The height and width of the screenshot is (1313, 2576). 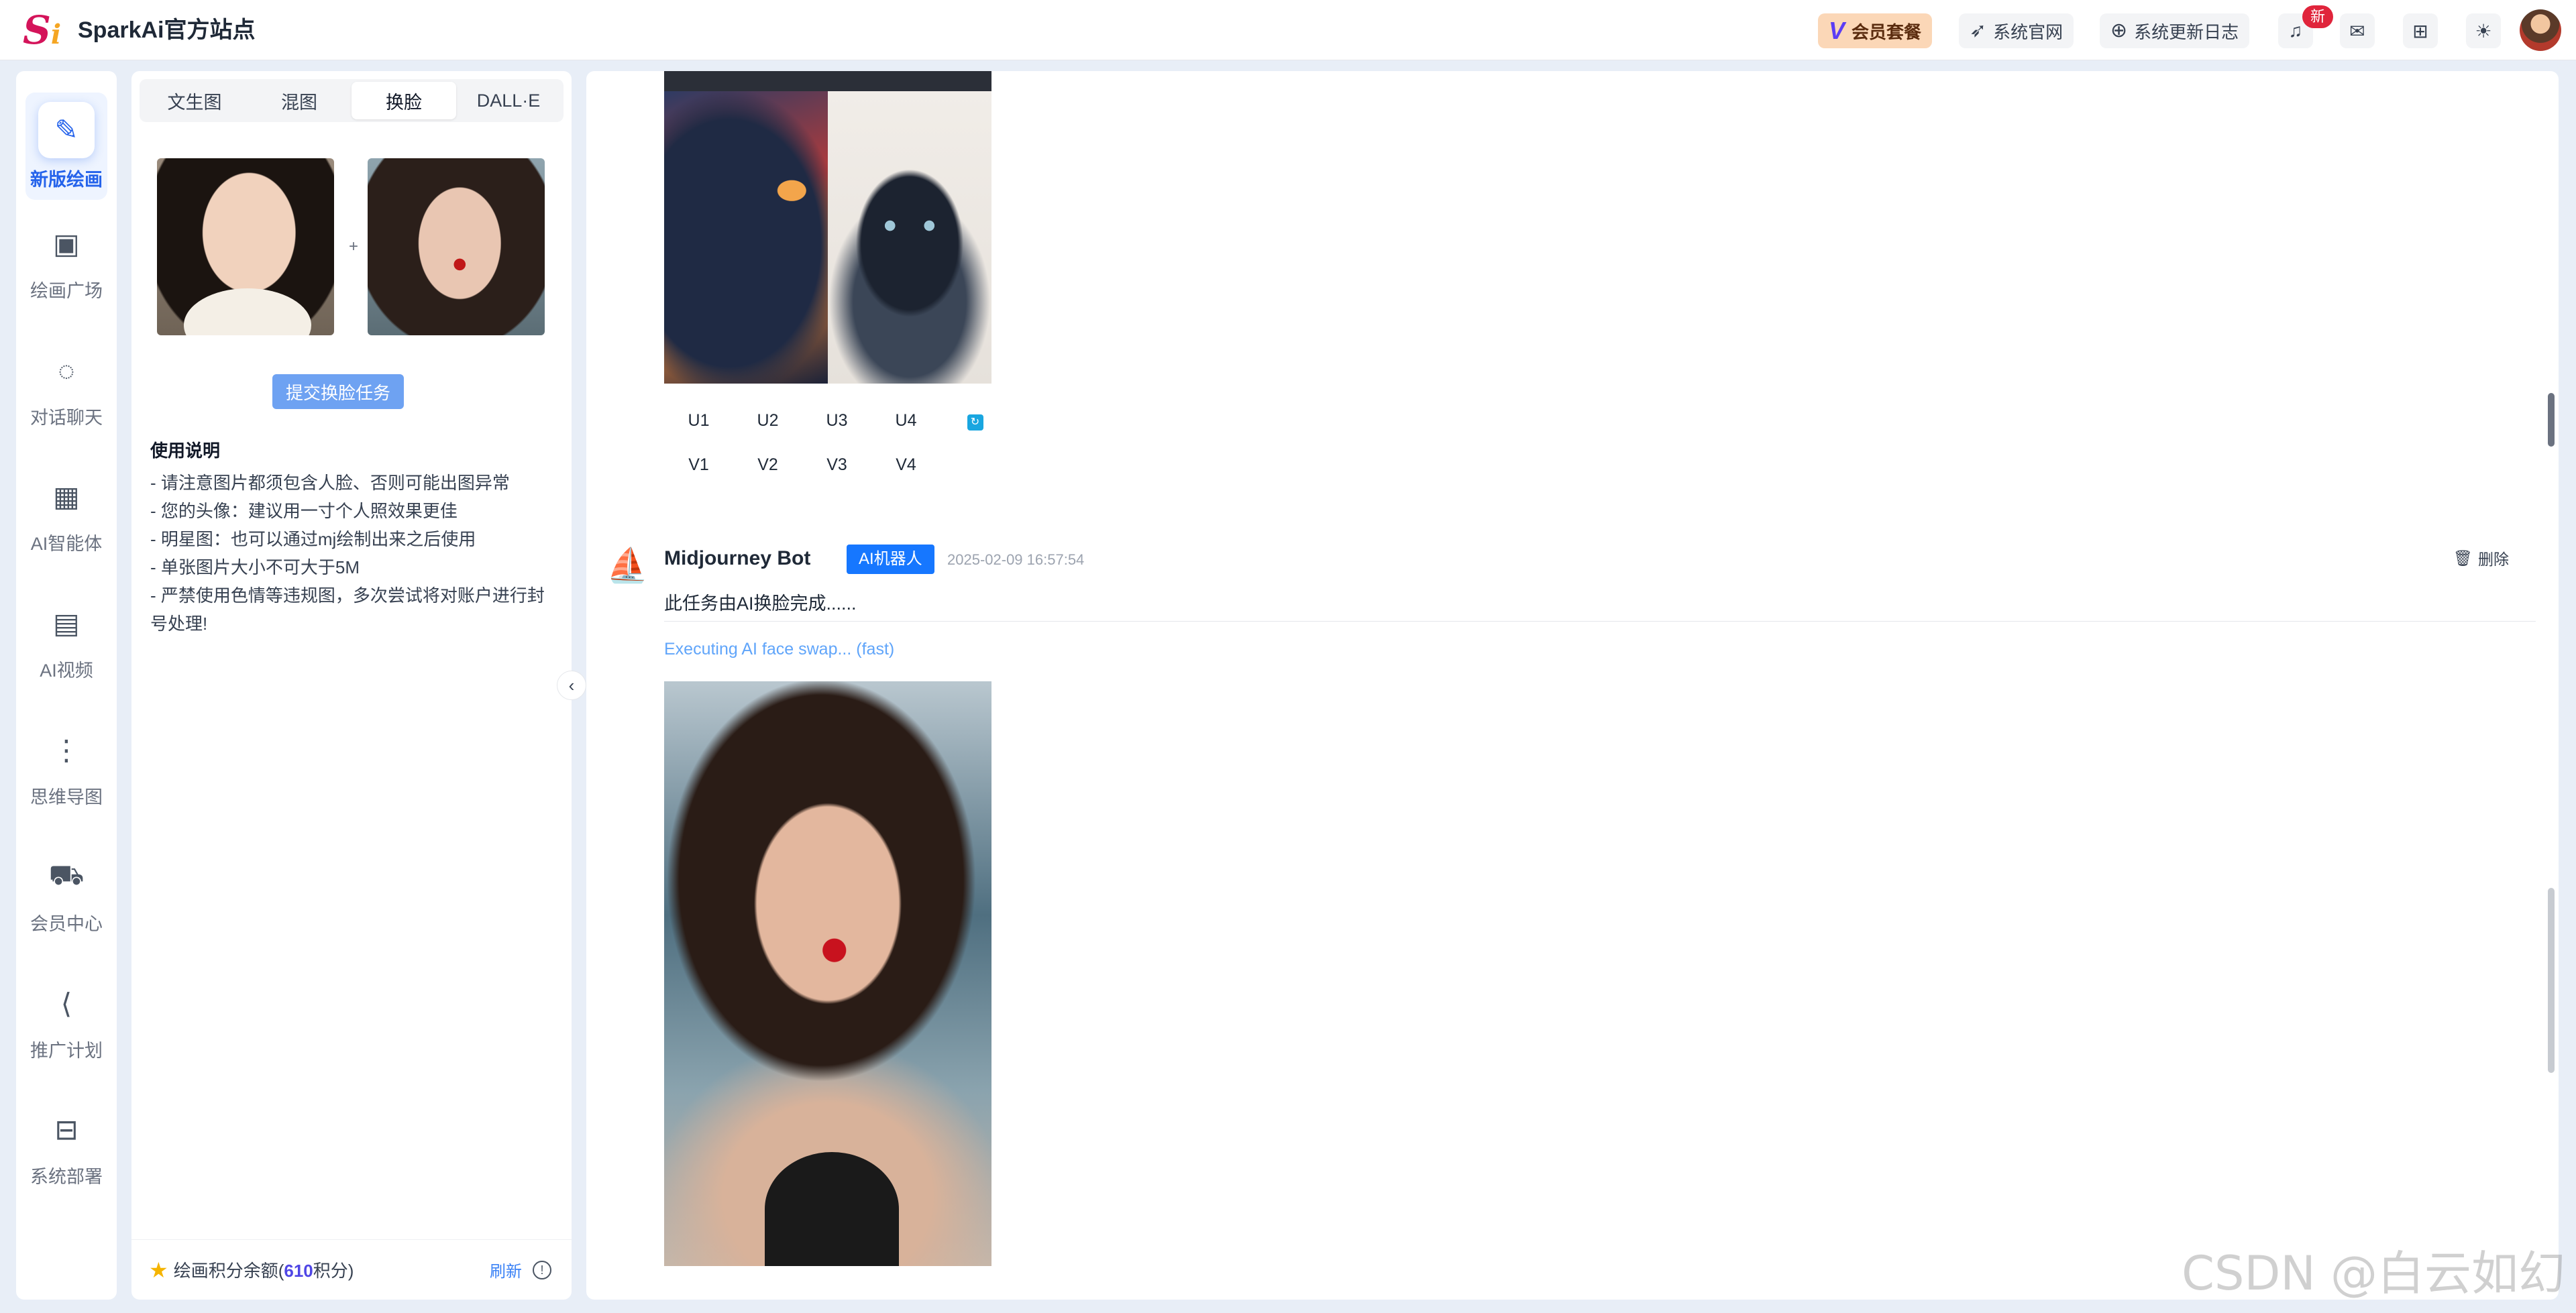 What do you see at coordinates (66, 797) in the screenshot?
I see `rail-label: 思维导图` at bounding box center [66, 797].